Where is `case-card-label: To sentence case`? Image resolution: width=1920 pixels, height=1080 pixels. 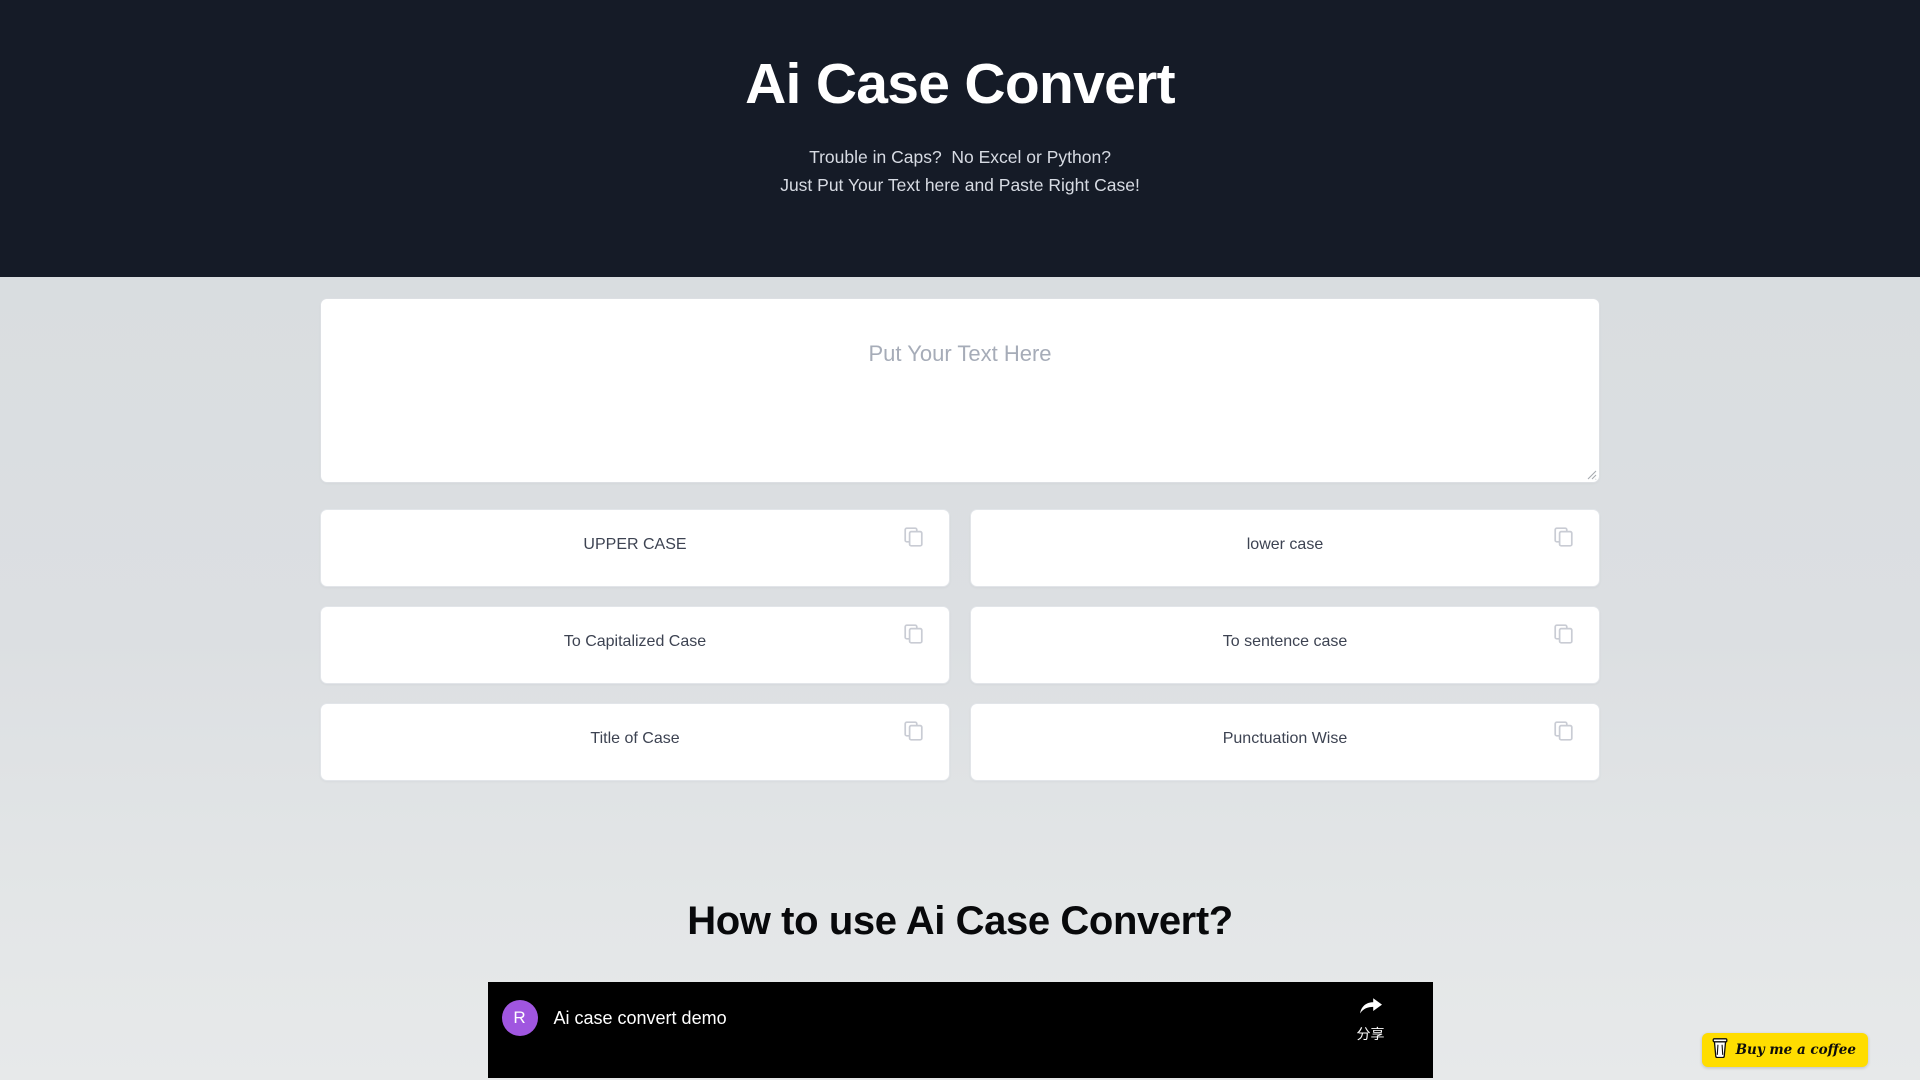
case-card-label: To sentence case is located at coordinates (1285, 641).